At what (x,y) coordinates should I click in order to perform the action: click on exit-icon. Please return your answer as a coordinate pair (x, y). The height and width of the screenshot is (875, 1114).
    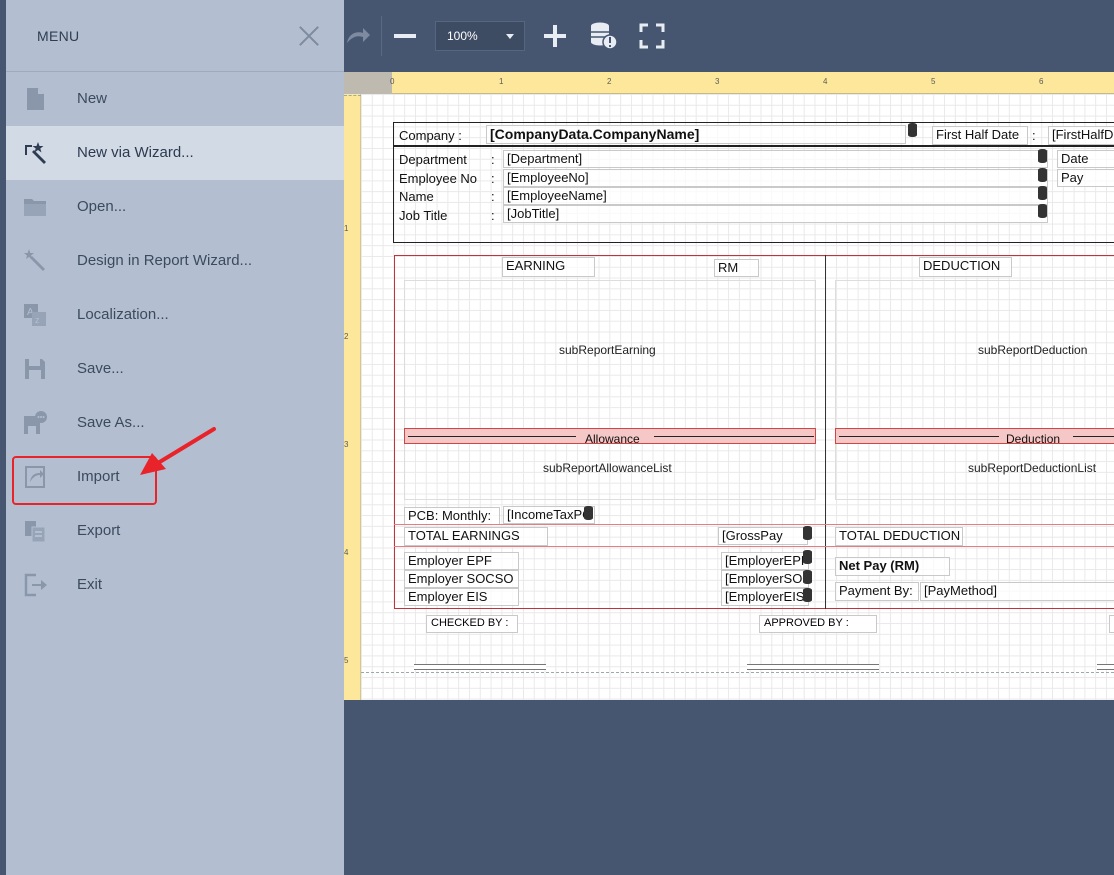
    Looking at the image, I should click on (35, 585).